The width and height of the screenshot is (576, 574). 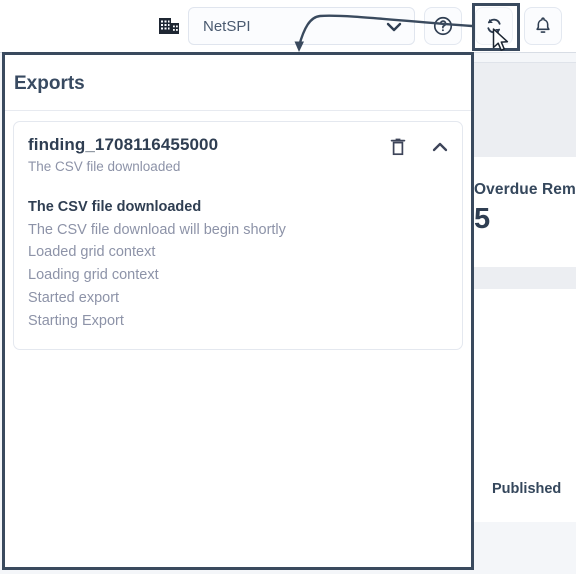 I want to click on sync-button, so click(x=494, y=26).